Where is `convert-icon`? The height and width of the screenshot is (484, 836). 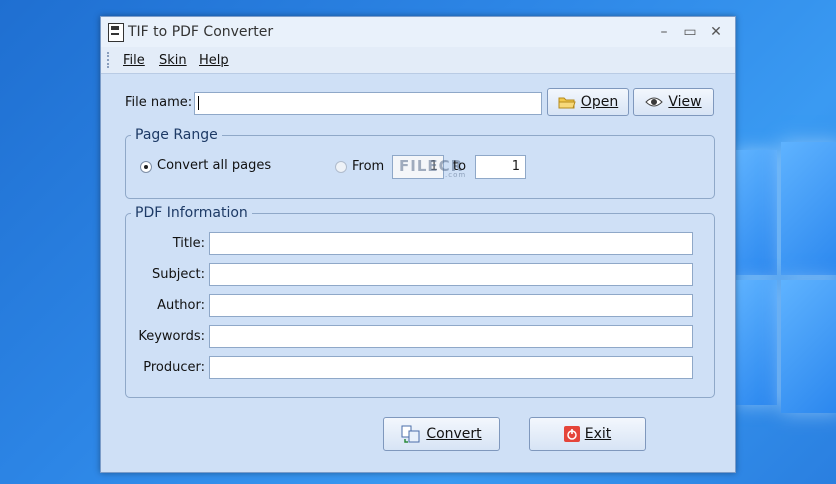
convert-icon is located at coordinates (410, 434).